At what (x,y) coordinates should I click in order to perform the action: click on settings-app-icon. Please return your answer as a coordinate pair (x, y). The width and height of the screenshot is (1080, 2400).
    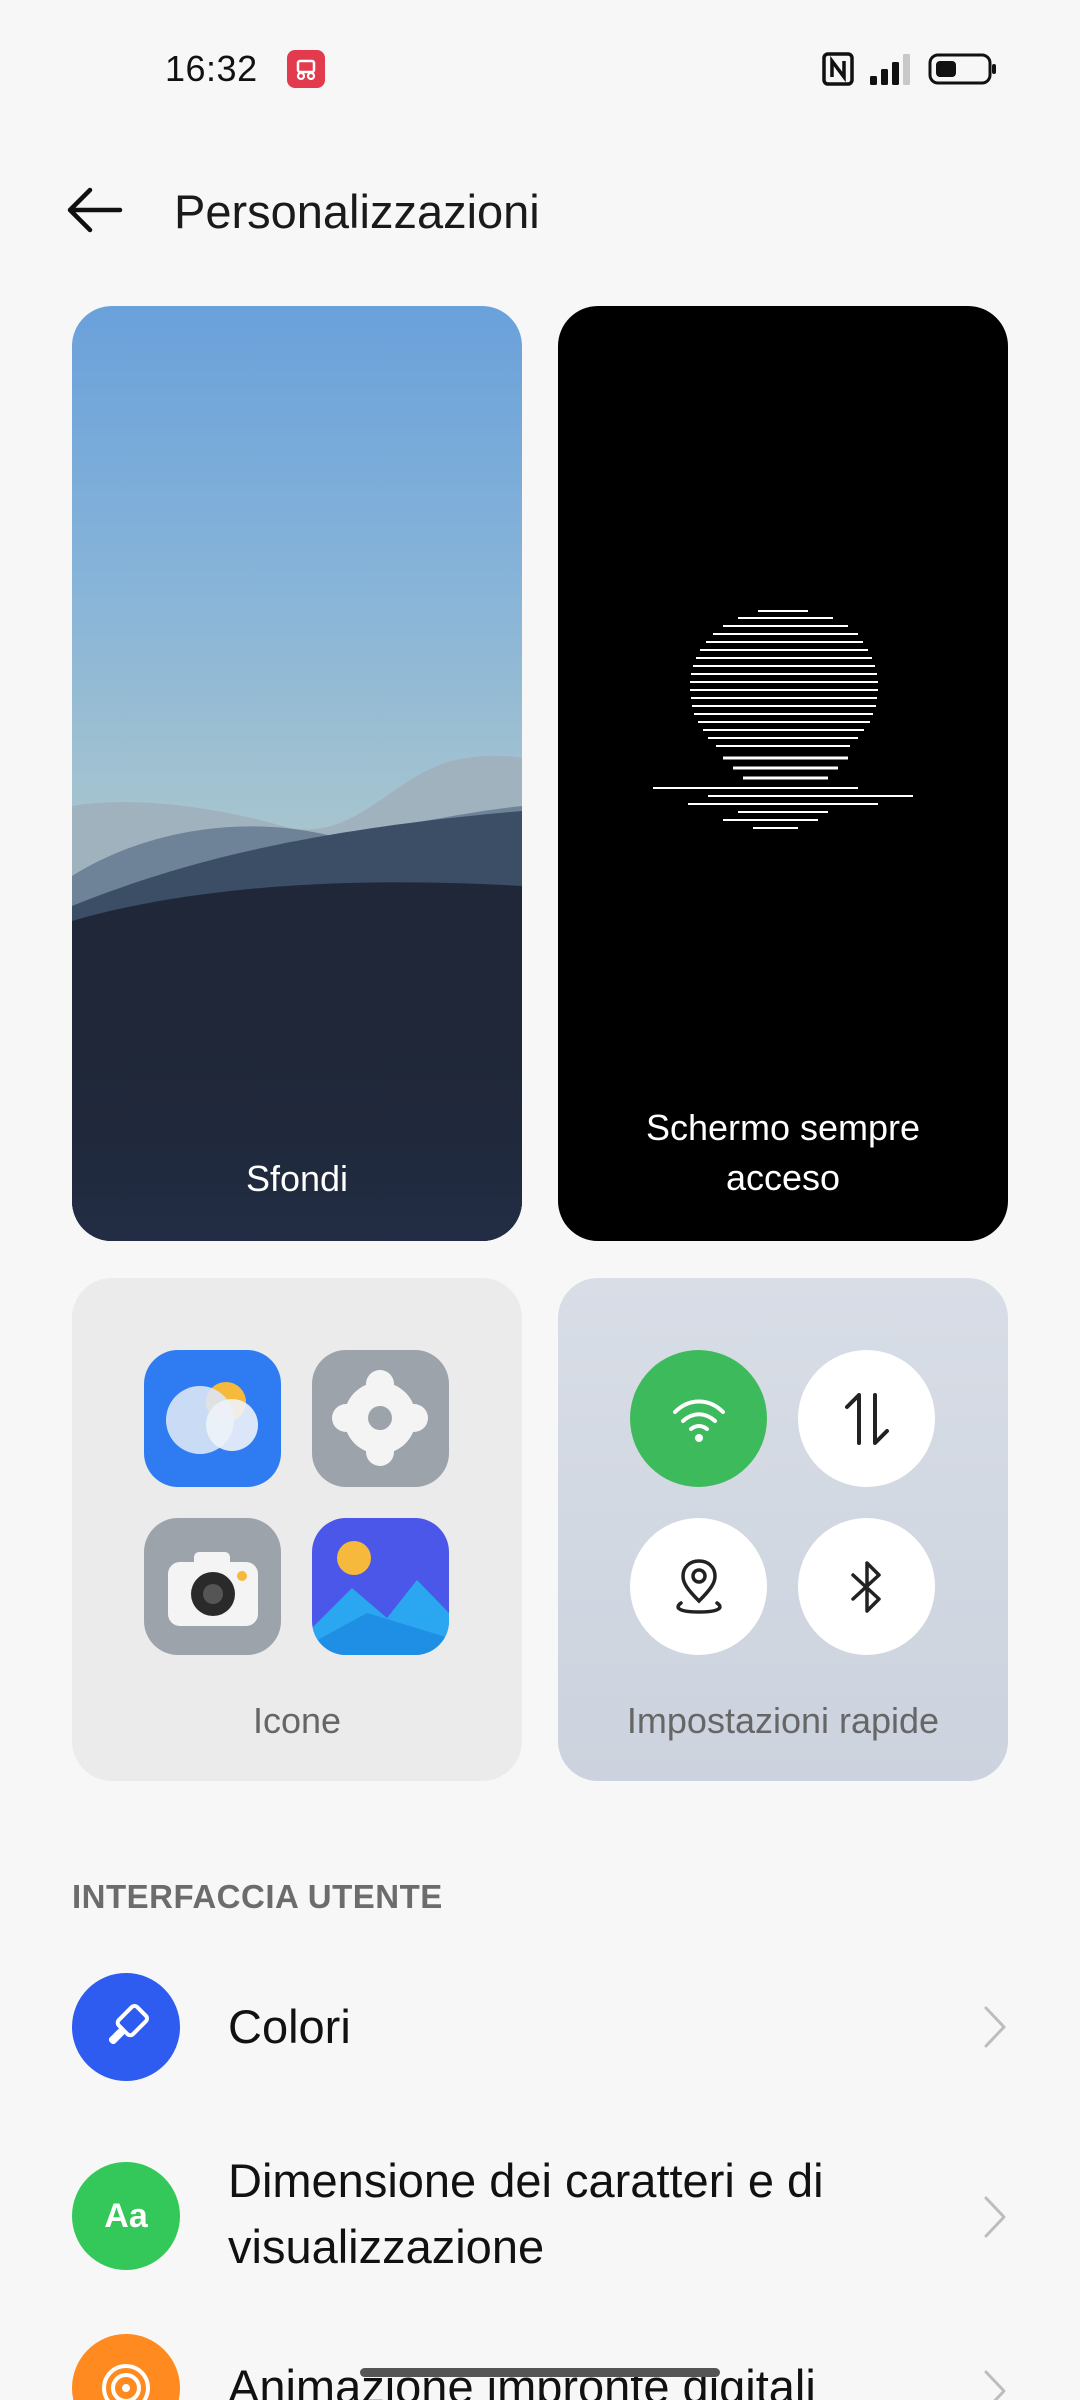
    Looking at the image, I should click on (380, 1418).